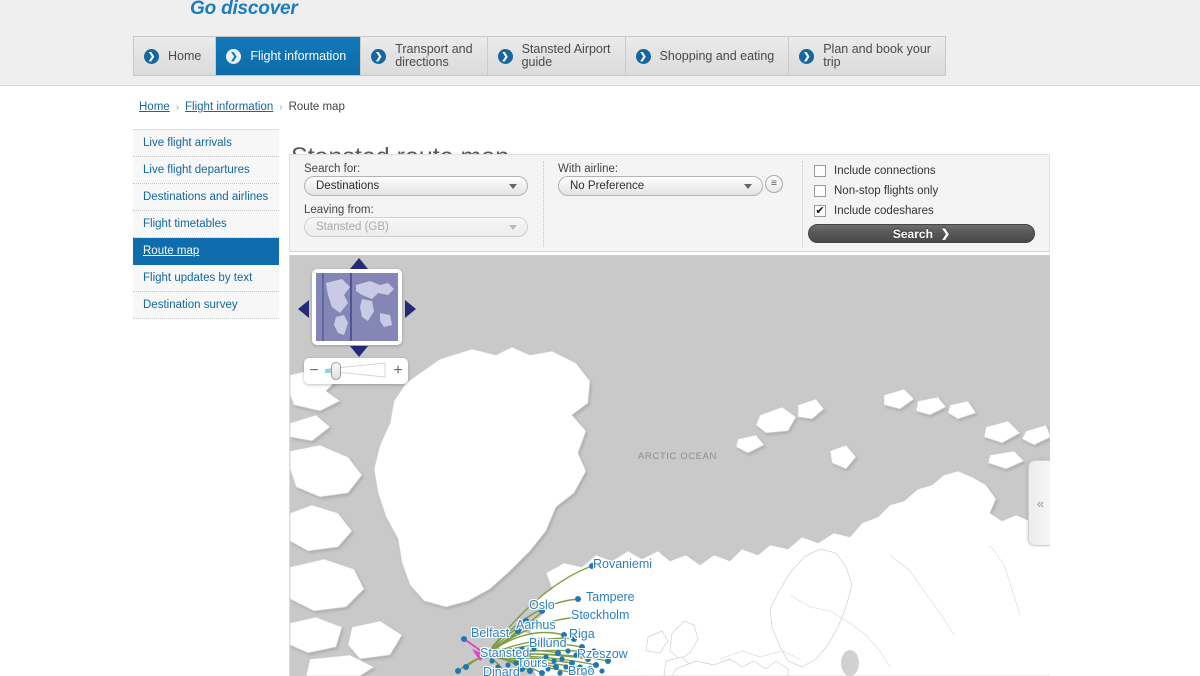 Image resolution: width=1200 pixels, height=676 pixels. I want to click on city-label-dinard: Dinard, so click(501, 670).